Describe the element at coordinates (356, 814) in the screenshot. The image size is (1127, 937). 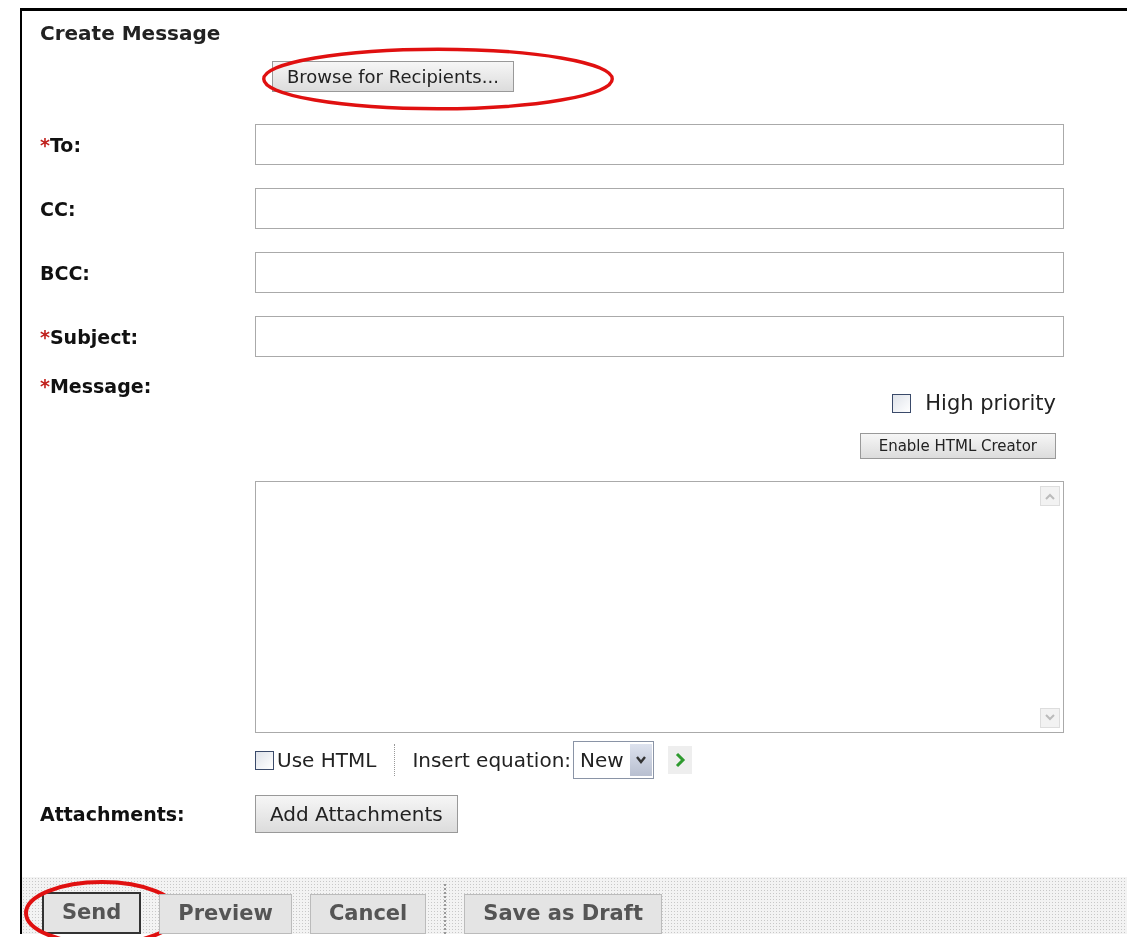
I see `add-attachments-button: Add Attachments` at that location.